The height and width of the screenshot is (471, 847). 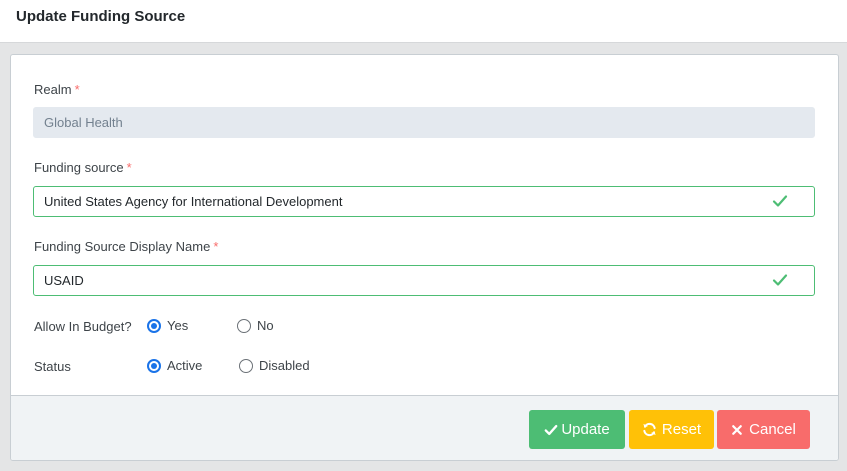 What do you see at coordinates (681, 429) in the screenshot?
I see `reset-button-label: Reset` at bounding box center [681, 429].